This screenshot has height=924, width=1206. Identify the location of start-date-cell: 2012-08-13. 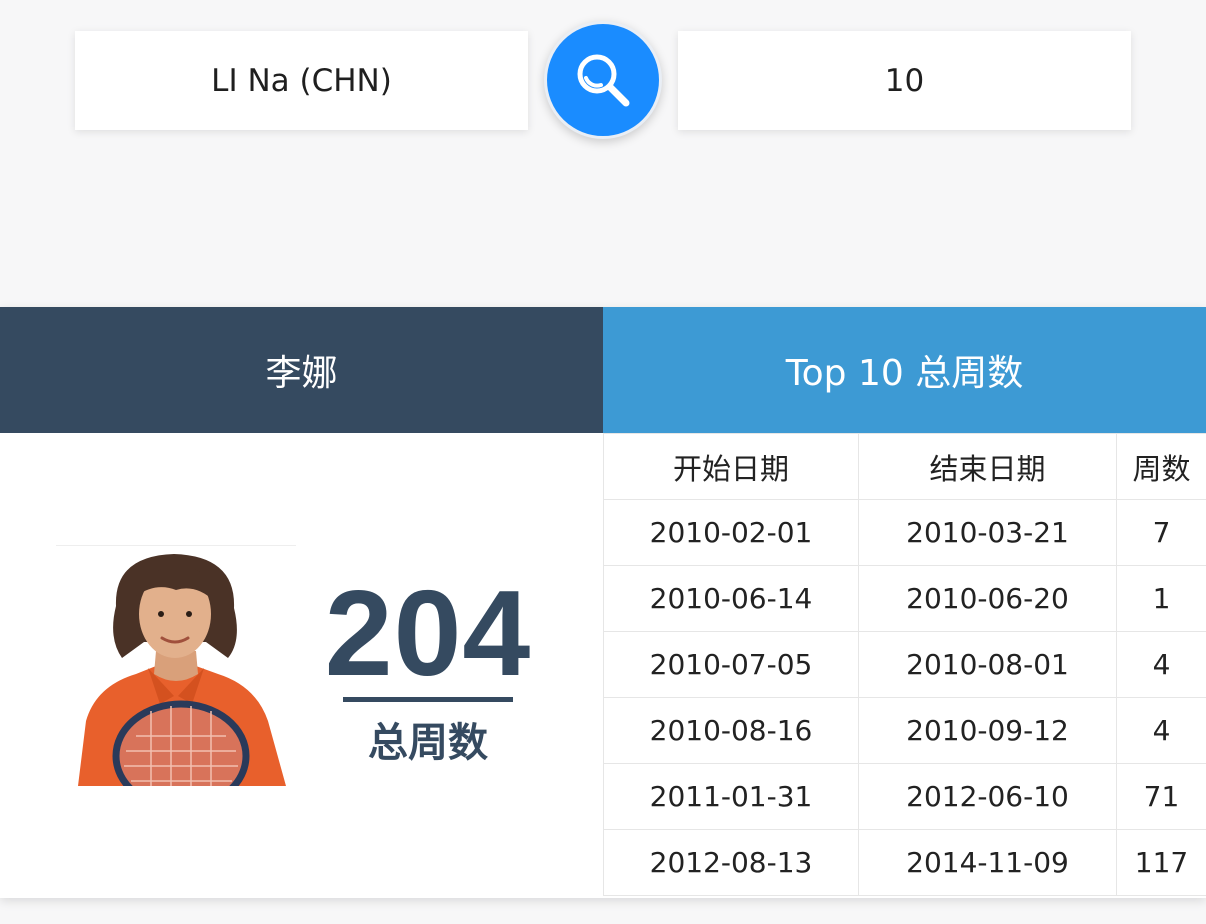
(731, 862).